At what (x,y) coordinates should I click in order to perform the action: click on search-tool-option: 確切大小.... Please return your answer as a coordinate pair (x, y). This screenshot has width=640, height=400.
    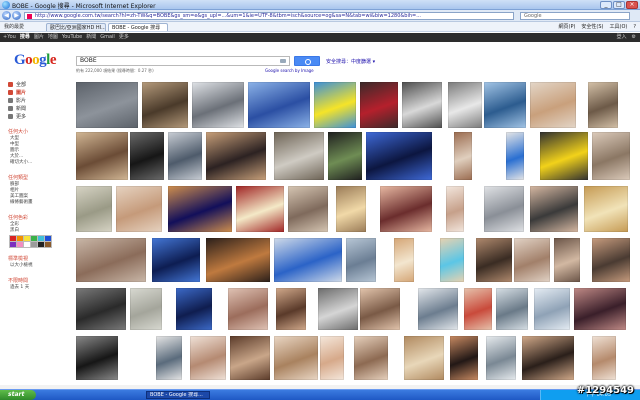
    Looking at the image, I should click on (36, 163).